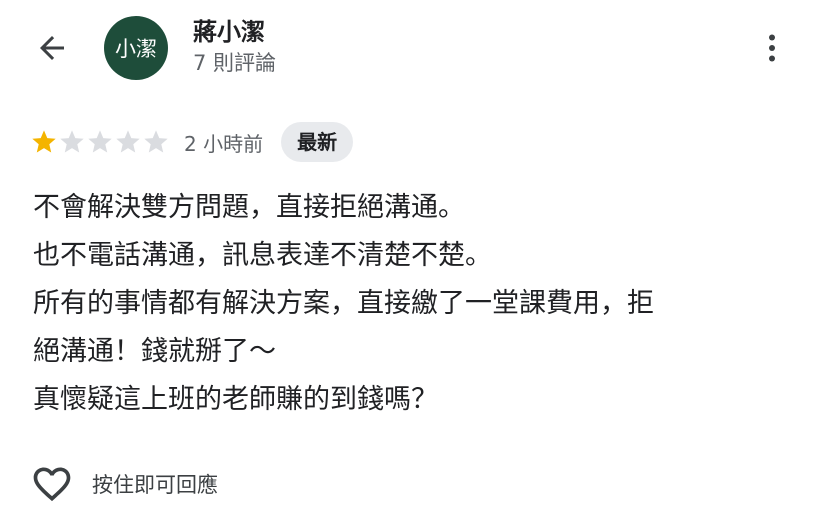 This screenshot has width=828, height=531. I want to click on react-label: 按住即可回應, so click(155, 485).